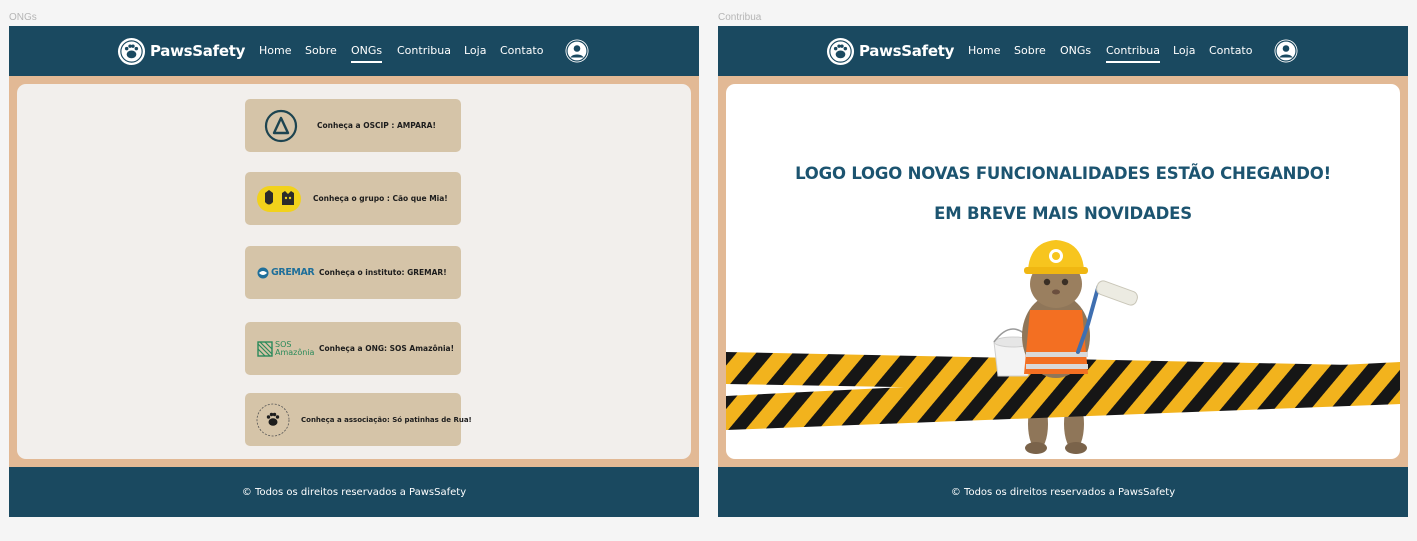  What do you see at coordinates (380, 198) in the screenshot?
I see `ong-card-text: Conheça o grupo : Cão que Mia!` at bounding box center [380, 198].